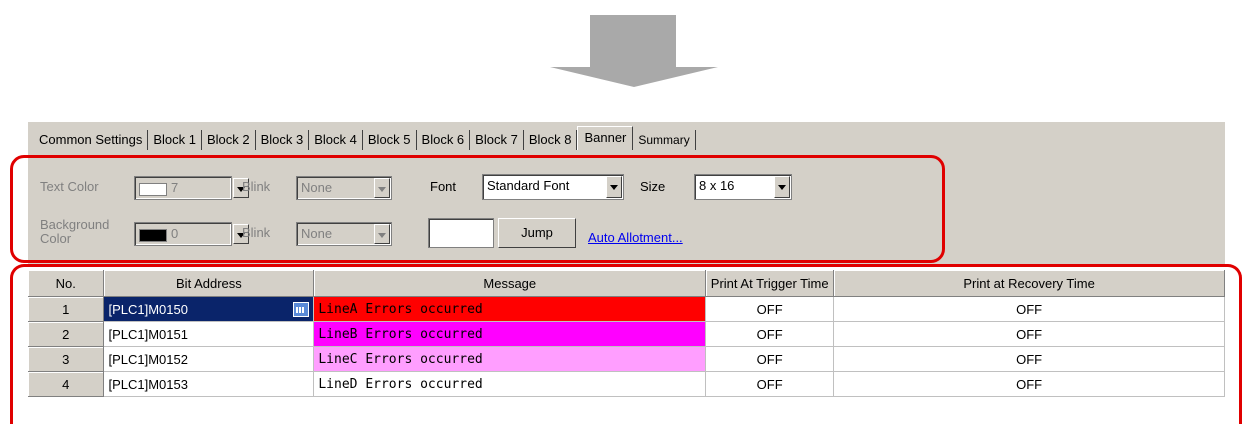  I want to click on tab-block-5: Block 5, so click(389, 140).